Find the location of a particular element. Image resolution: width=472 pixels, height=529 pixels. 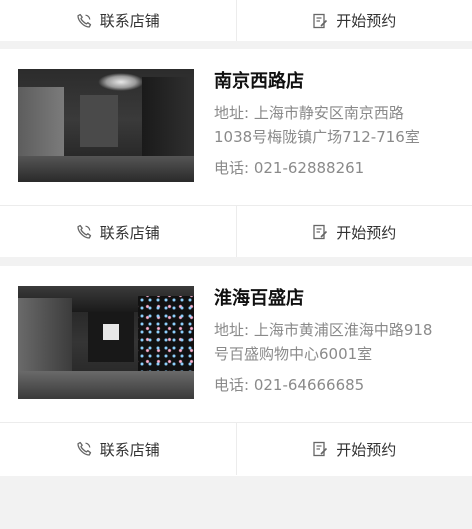

store-name: 南京西路店 is located at coordinates (259, 81).